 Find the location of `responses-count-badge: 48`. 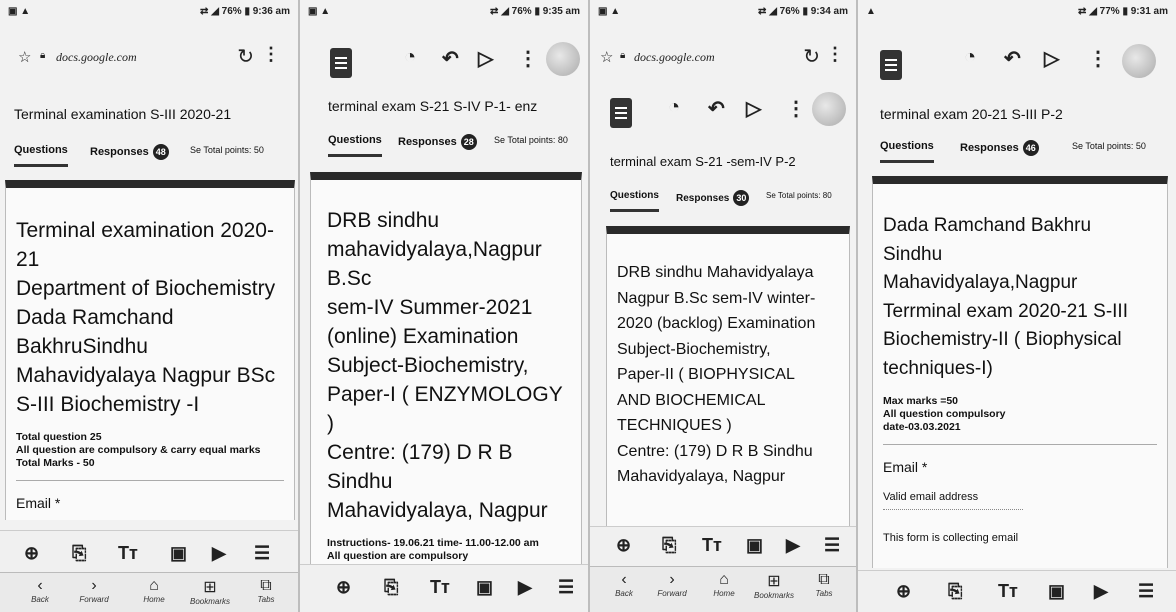

responses-count-badge: 48 is located at coordinates (160, 152).